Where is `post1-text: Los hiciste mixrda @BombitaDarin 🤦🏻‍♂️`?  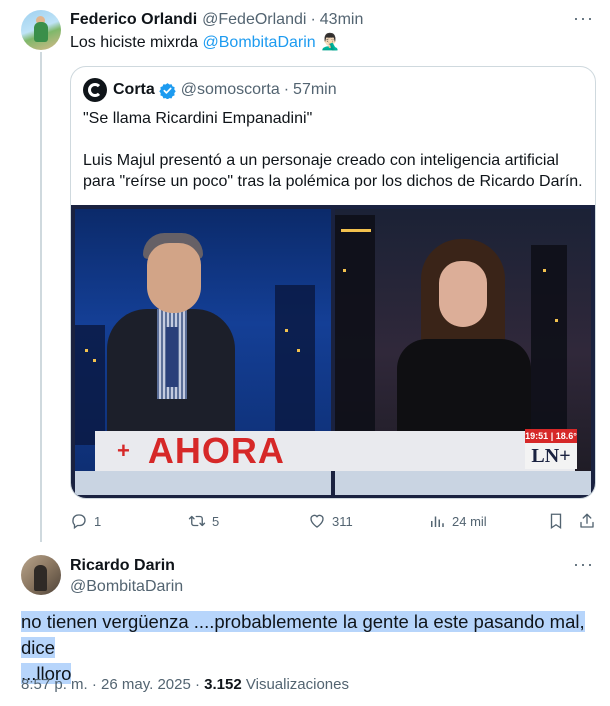 post1-text: Los hiciste mixrda @BombitaDarin 🤦🏻‍♂️ is located at coordinates (205, 43).